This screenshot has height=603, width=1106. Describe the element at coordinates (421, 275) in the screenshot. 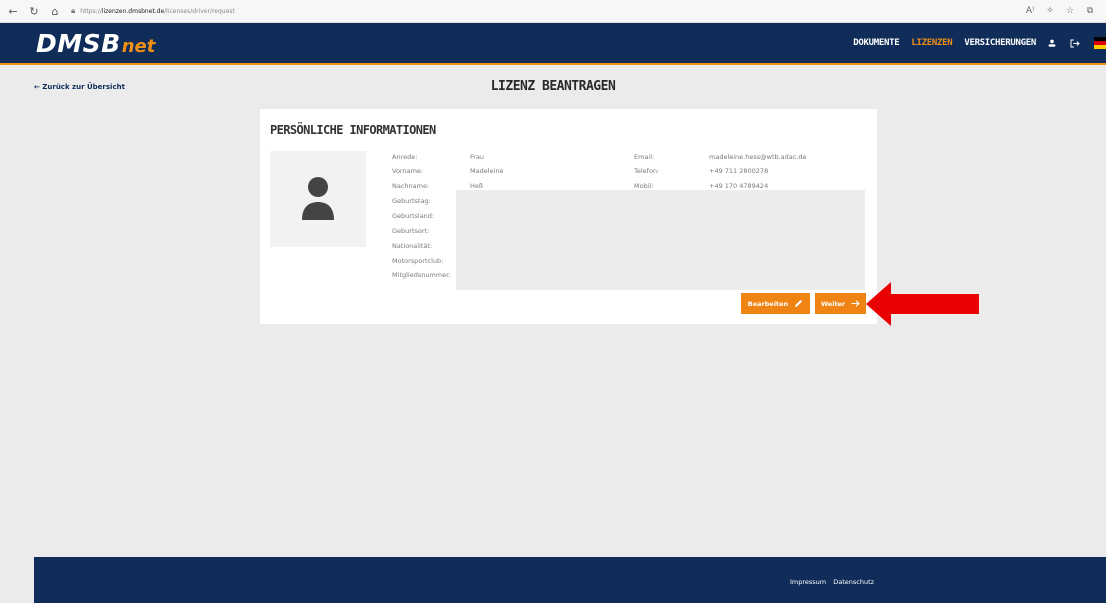

I see `label-mitgliedsnummer: Mitgliedsnummer:` at that location.